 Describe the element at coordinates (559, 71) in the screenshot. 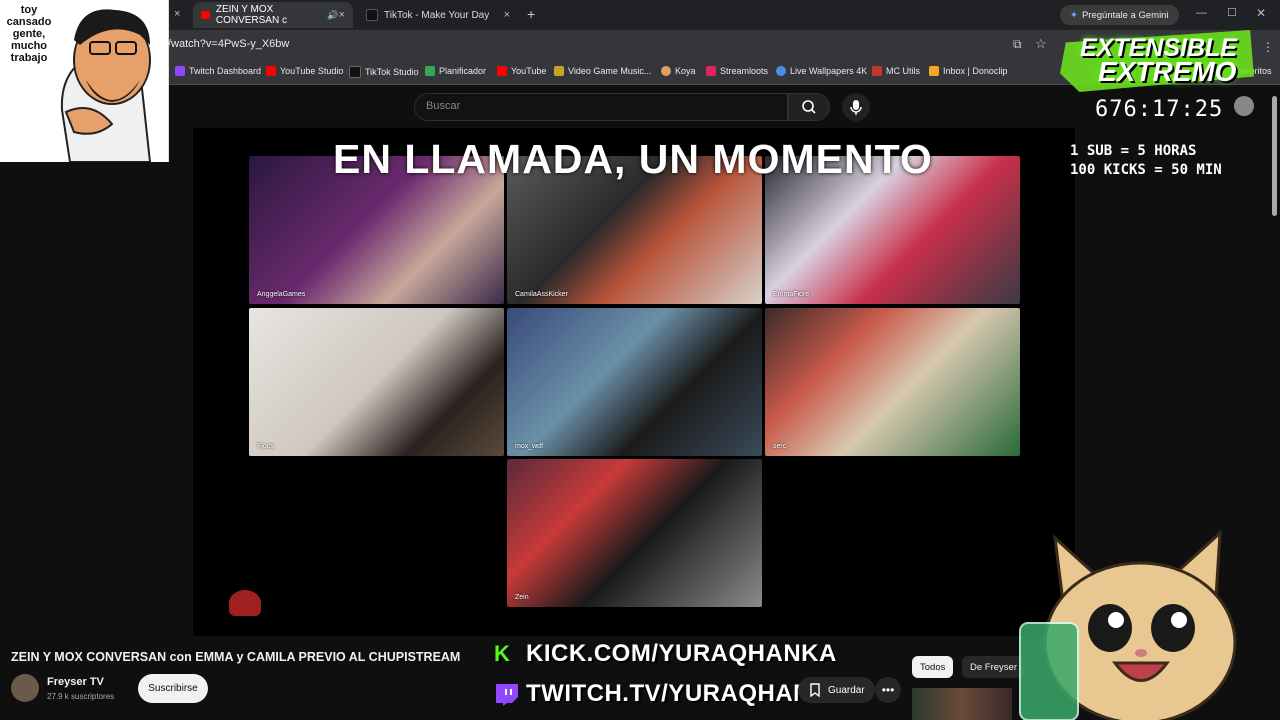

I see `music-icon` at that location.